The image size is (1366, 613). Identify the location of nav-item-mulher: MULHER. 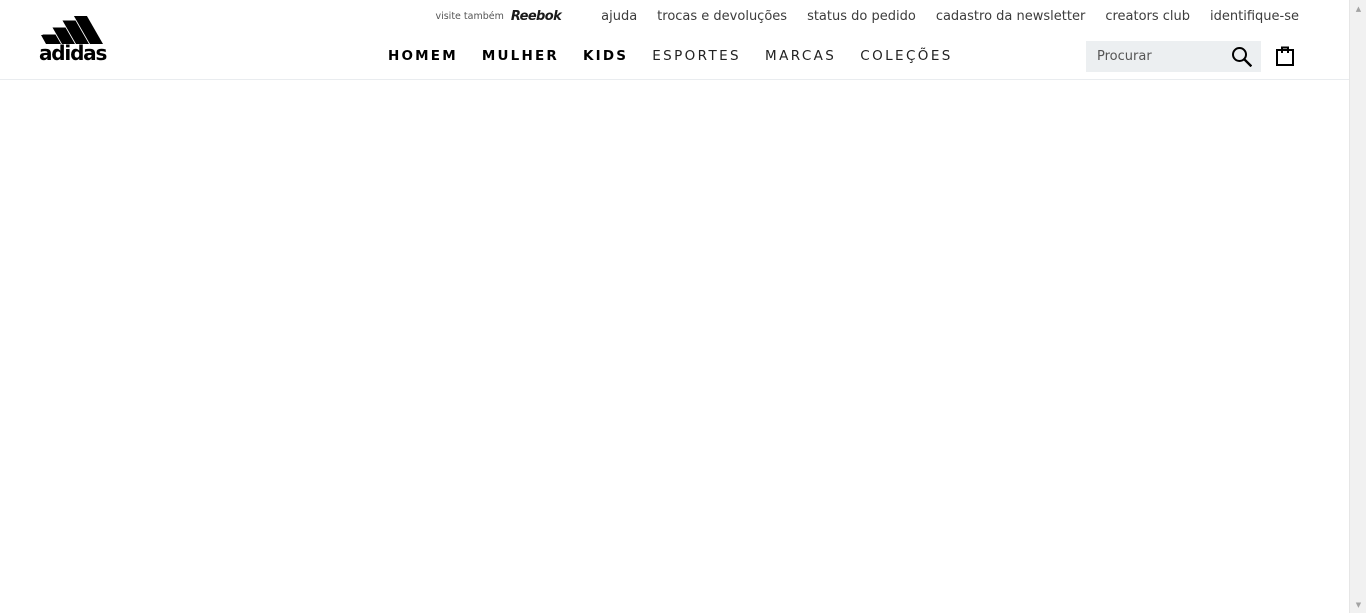
(520, 56).